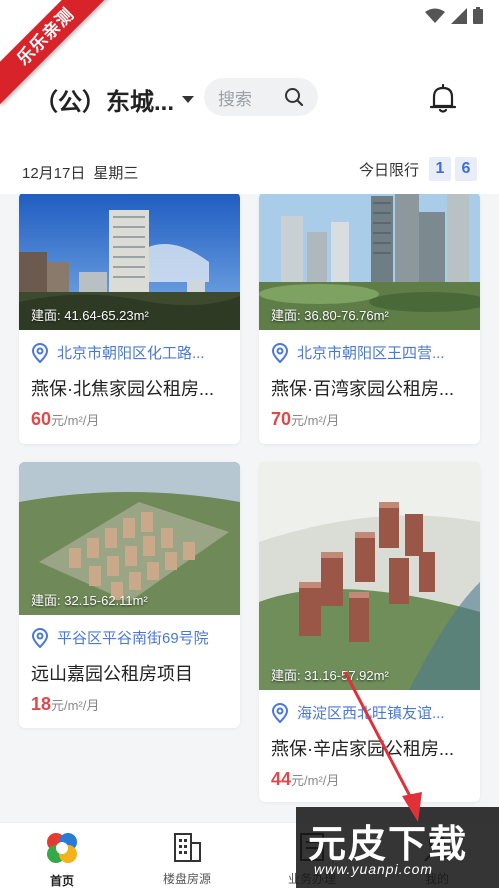 Image resolution: width=499 pixels, height=888 pixels. I want to click on price-value: 18, so click(41, 704).